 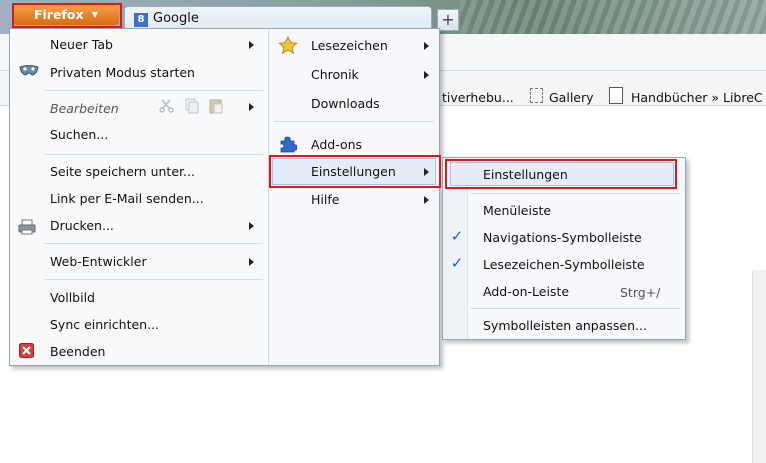 What do you see at coordinates (640, 292) in the screenshot?
I see `shortcut-label: Strg+/` at bounding box center [640, 292].